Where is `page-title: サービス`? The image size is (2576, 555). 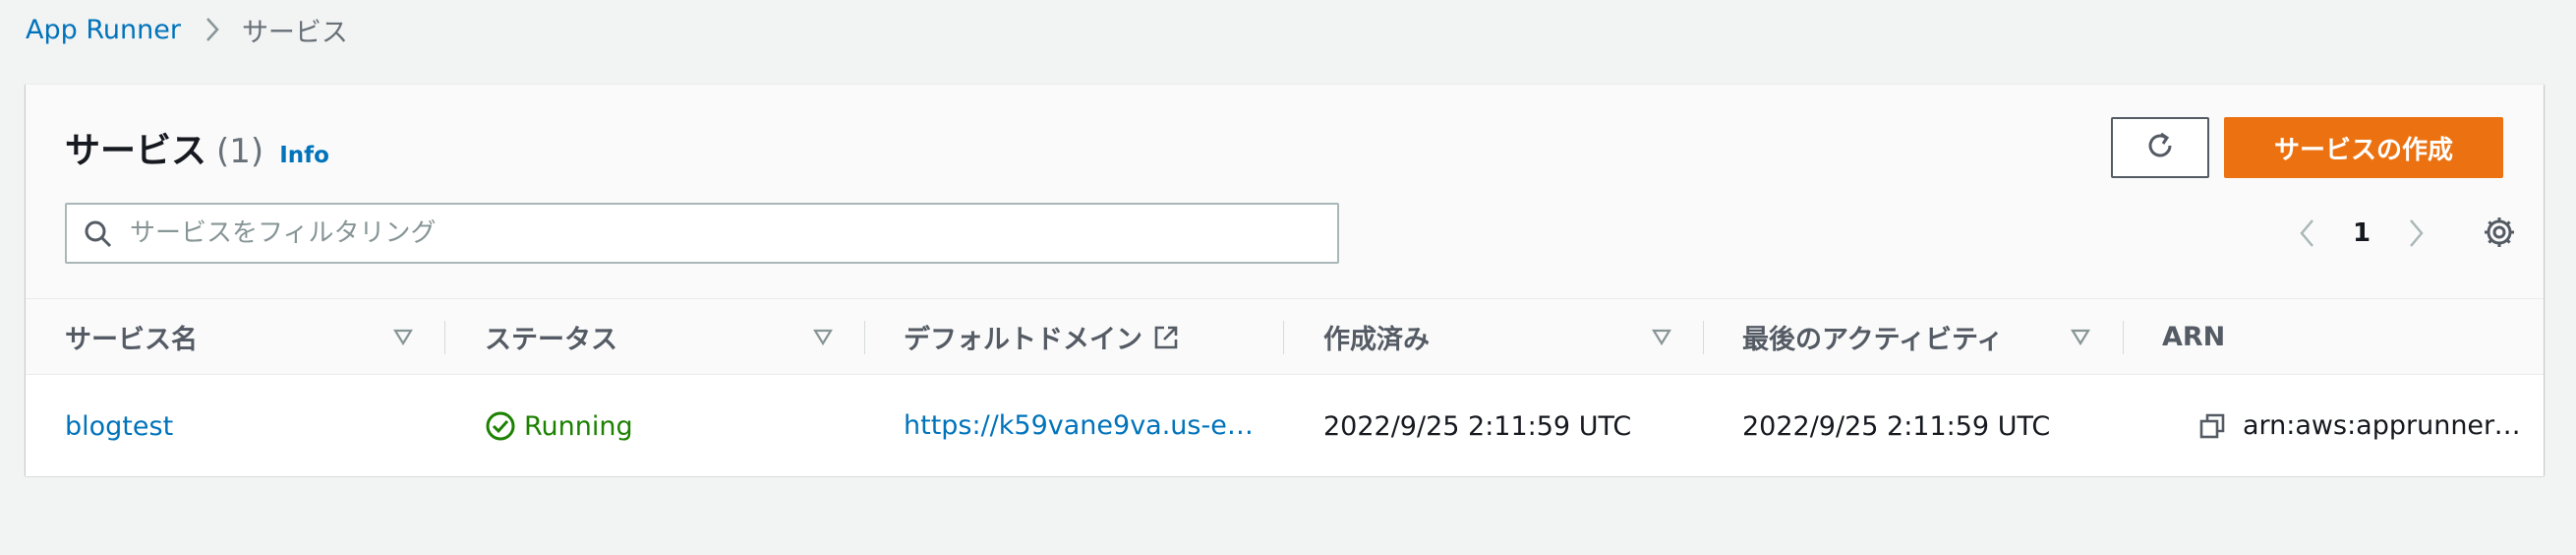
page-title: サービス is located at coordinates (136, 151).